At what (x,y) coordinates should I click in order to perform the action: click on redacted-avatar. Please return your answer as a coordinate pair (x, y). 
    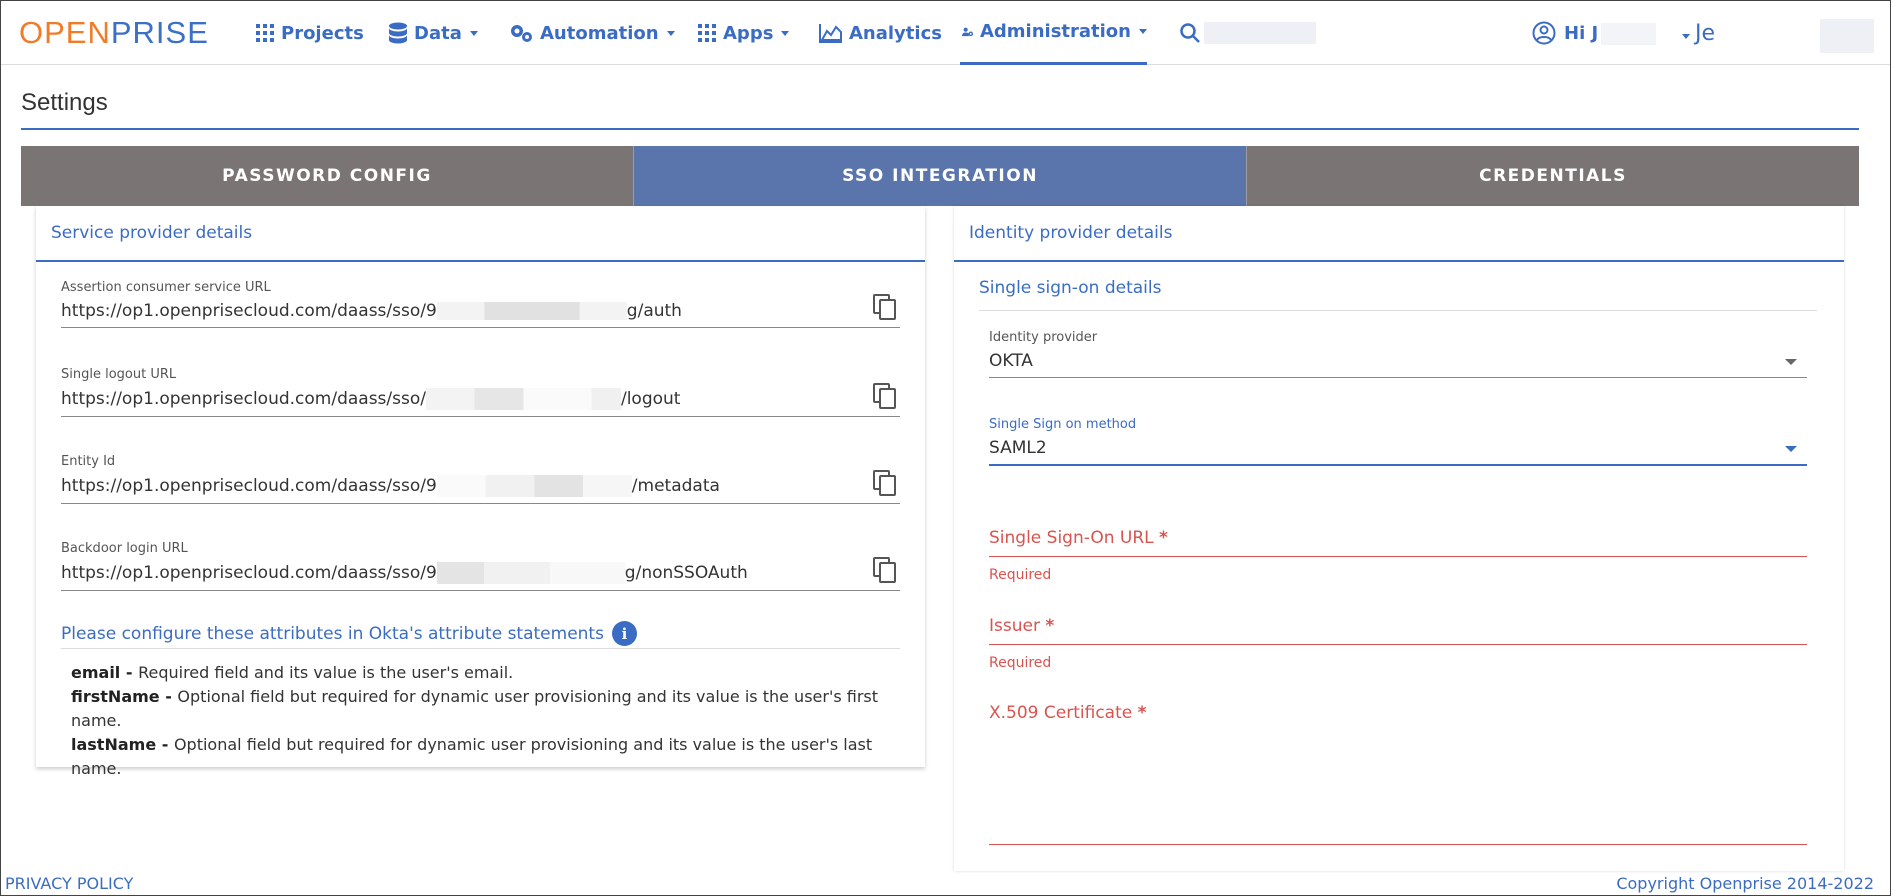
    Looking at the image, I should click on (1847, 36).